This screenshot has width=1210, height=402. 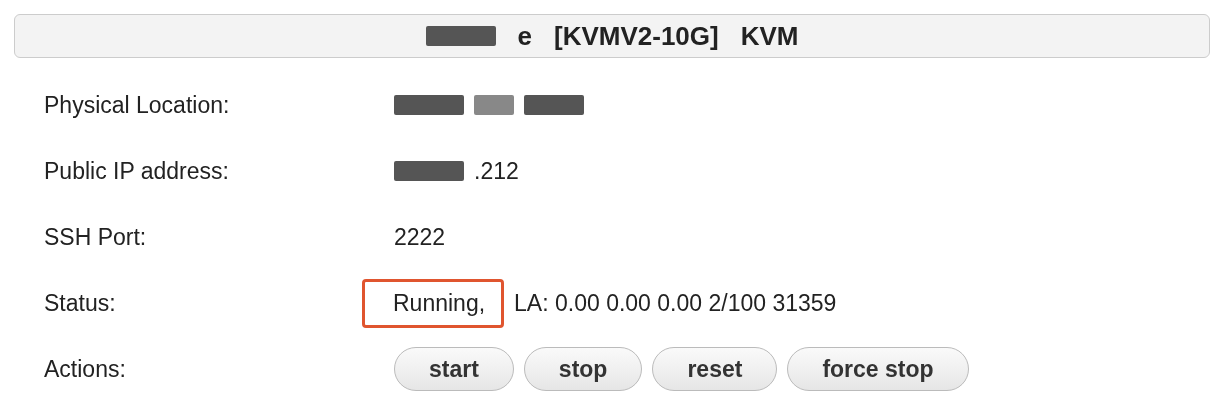 I want to click on field-value: .212, so click(x=496, y=171).